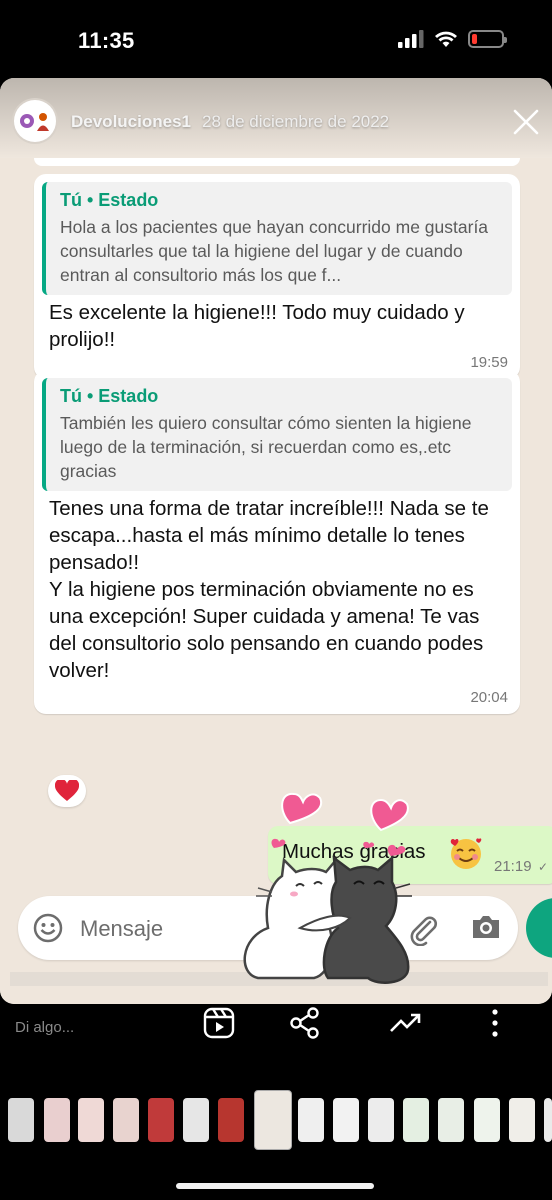 This screenshot has height=1200, width=552. I want to click on status-bar: 11:35, so click(276, 39).